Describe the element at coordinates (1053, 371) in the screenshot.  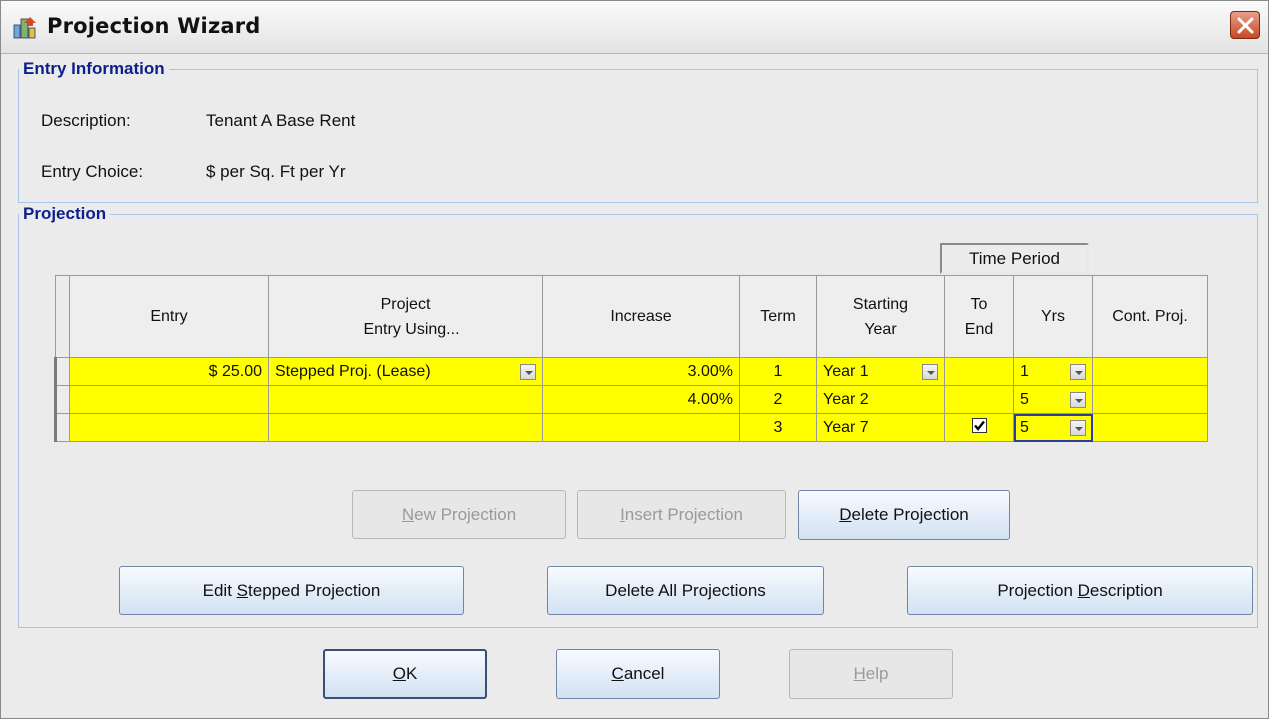
I see `yrs-cell: 1` at that location.